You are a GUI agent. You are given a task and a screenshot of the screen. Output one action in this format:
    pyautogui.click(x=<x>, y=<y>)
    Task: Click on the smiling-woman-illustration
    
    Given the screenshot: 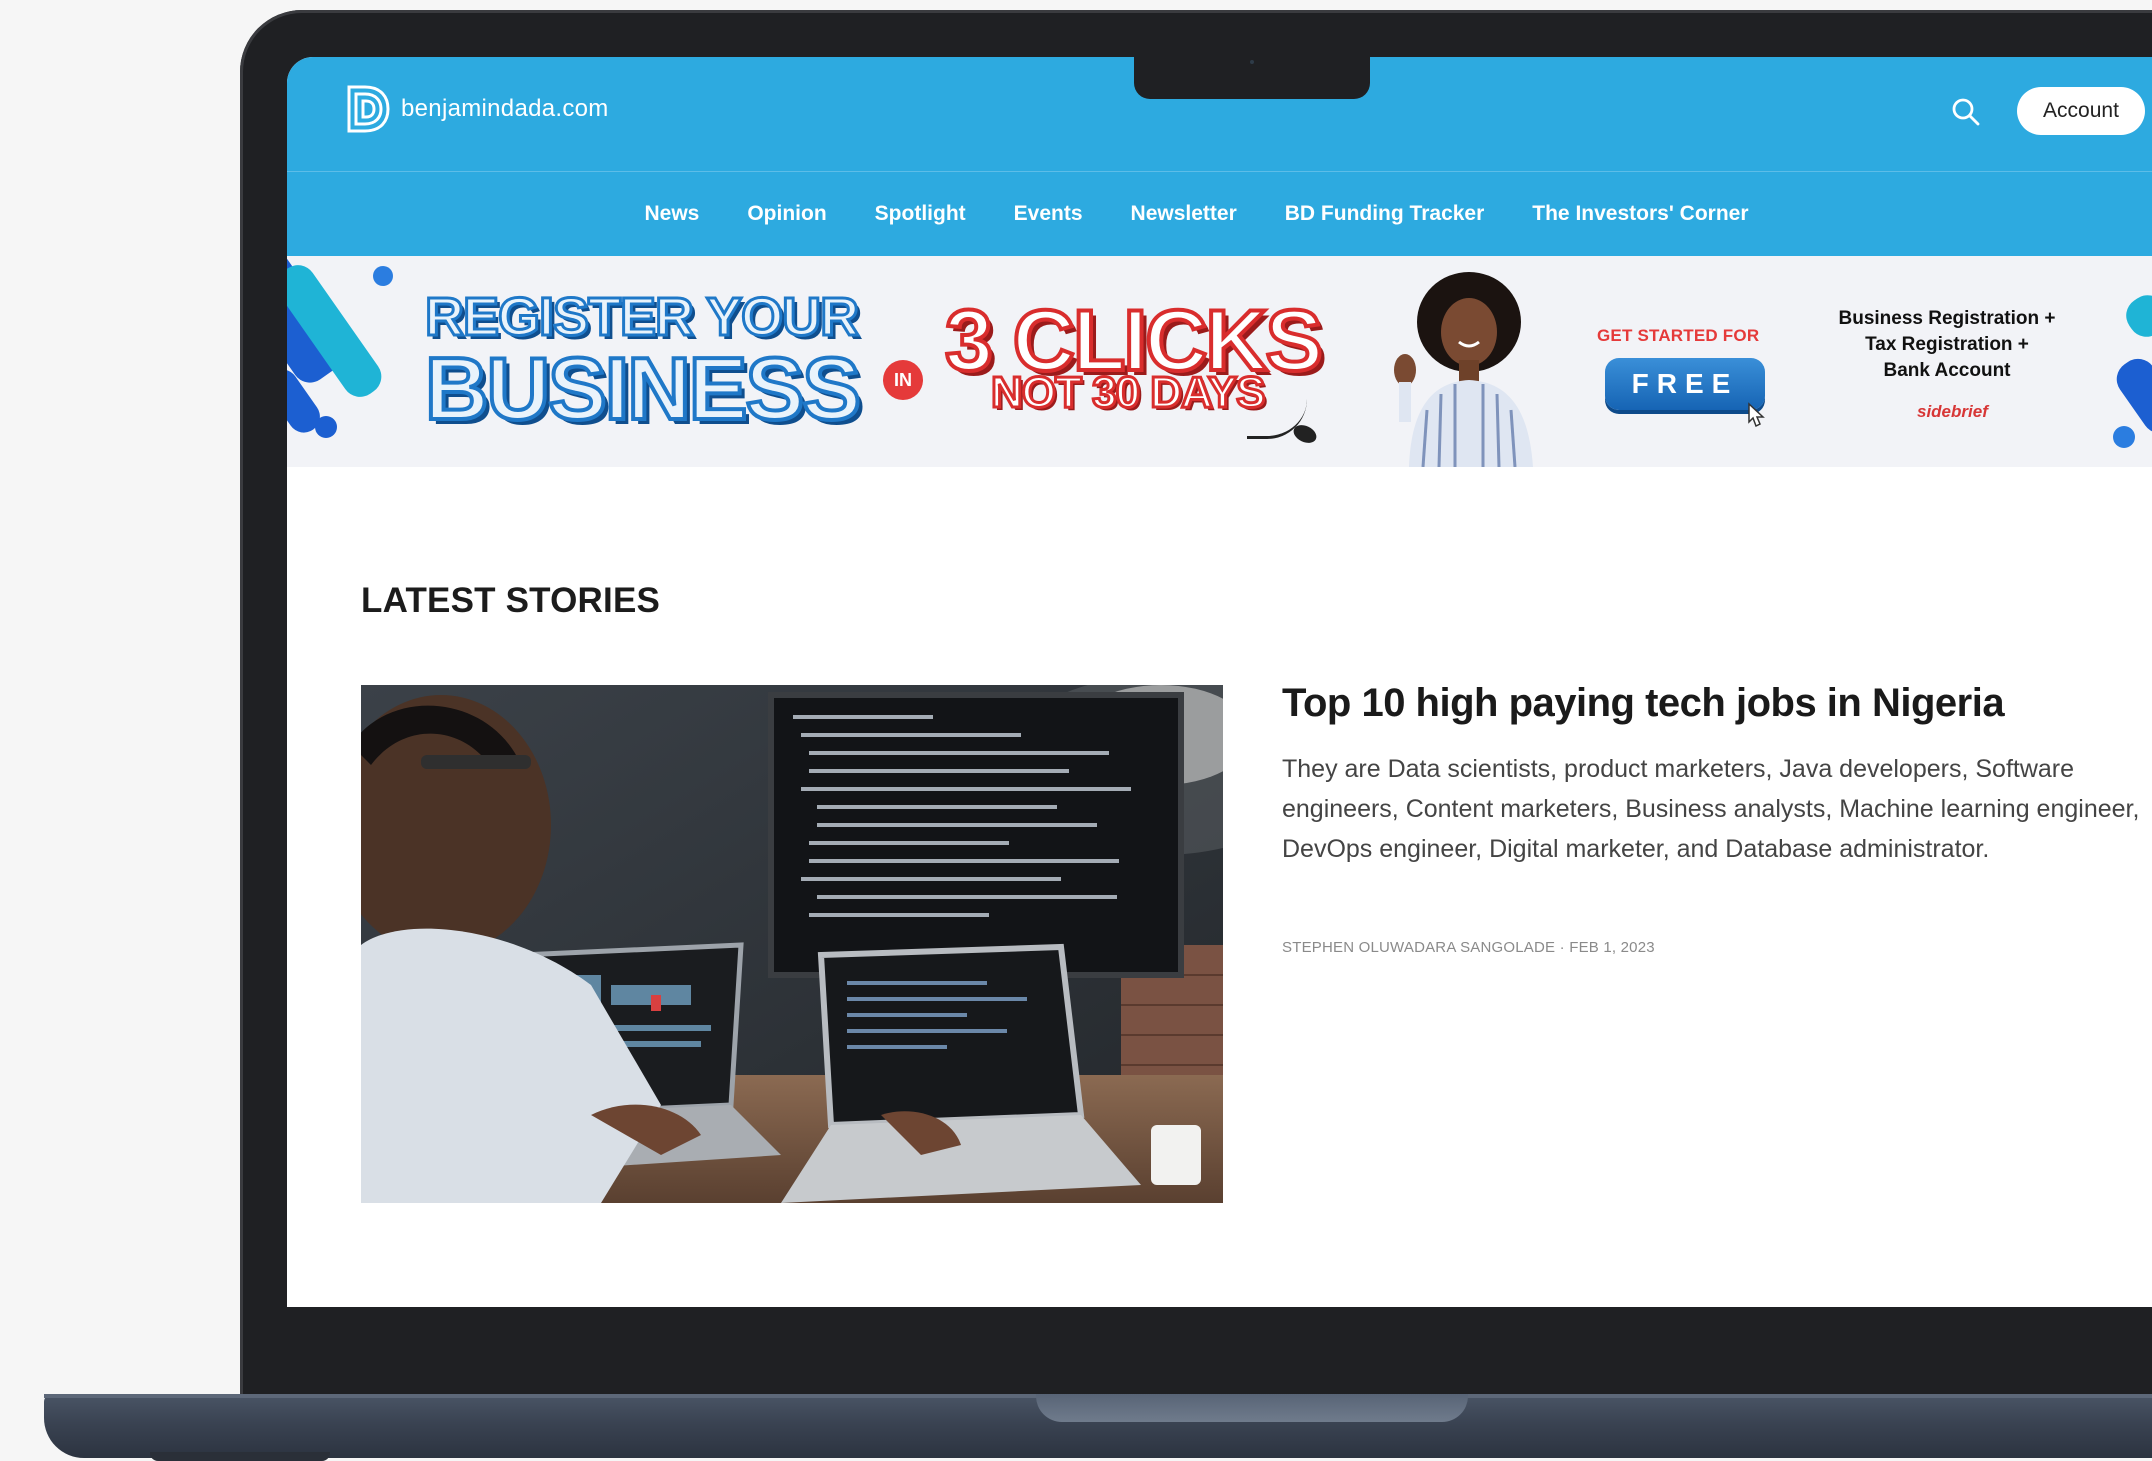 What is the action you would take?
    pyautogui.click(x=1463, y=369)
    